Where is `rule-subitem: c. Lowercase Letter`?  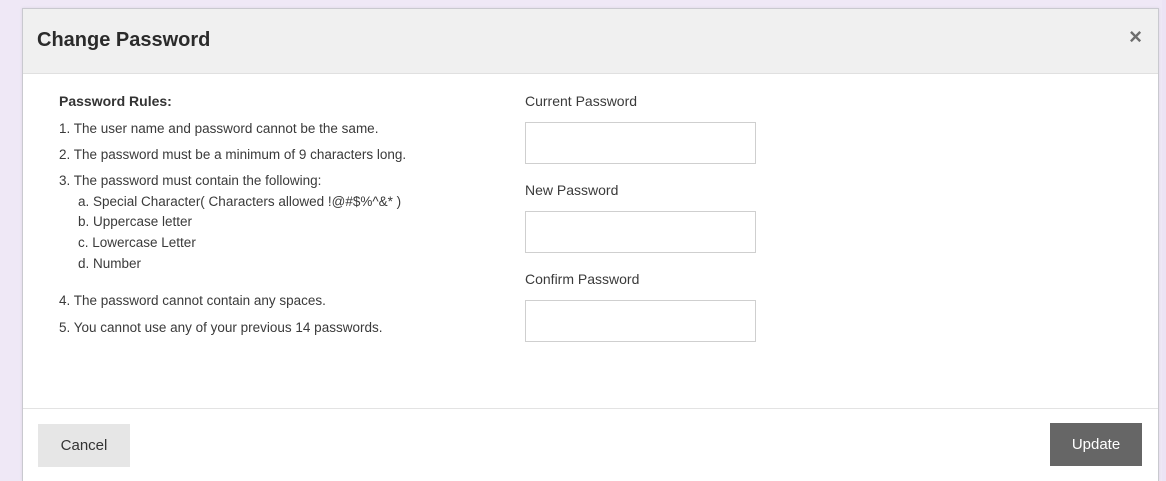
rule-subitem: c. Lowercase Letter is located at coordinates (137, 242).